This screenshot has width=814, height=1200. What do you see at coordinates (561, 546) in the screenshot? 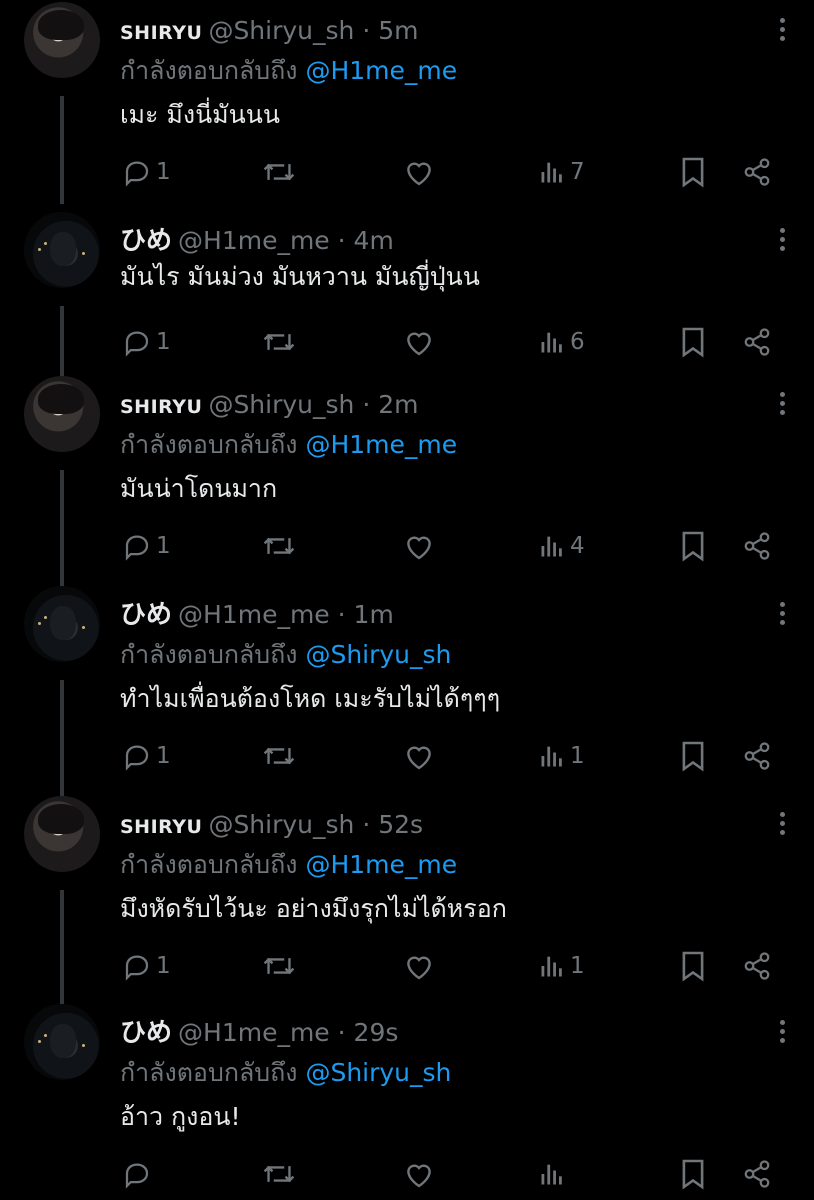
I see `views-button: 4` at bounding box center [561, 546].